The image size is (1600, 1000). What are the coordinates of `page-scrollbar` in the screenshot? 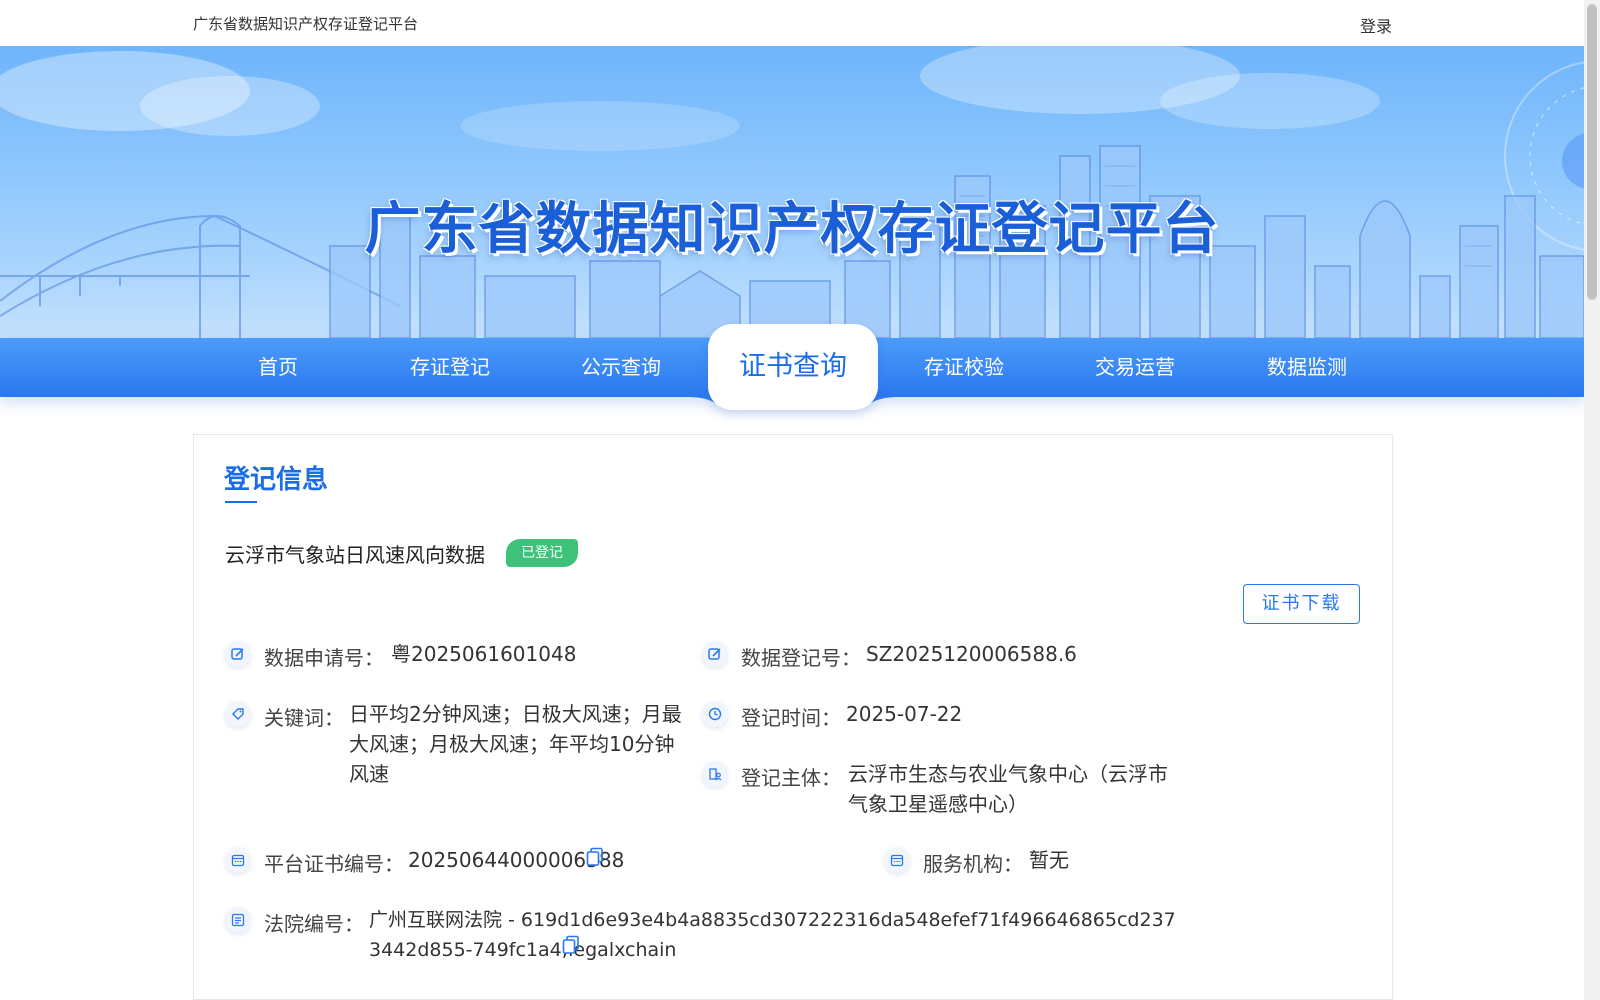 It's located at (1592, 500).